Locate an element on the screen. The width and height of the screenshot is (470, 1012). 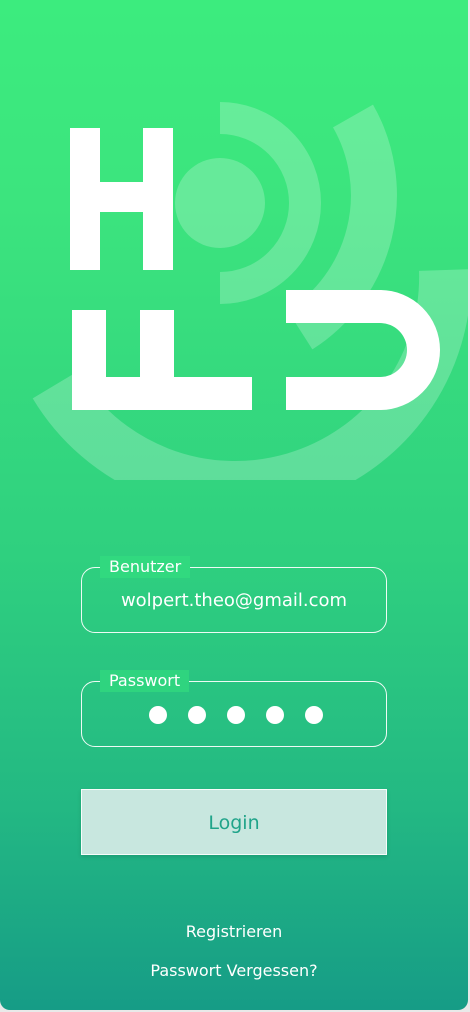
inner-circle is located at coordinates (220, 203).